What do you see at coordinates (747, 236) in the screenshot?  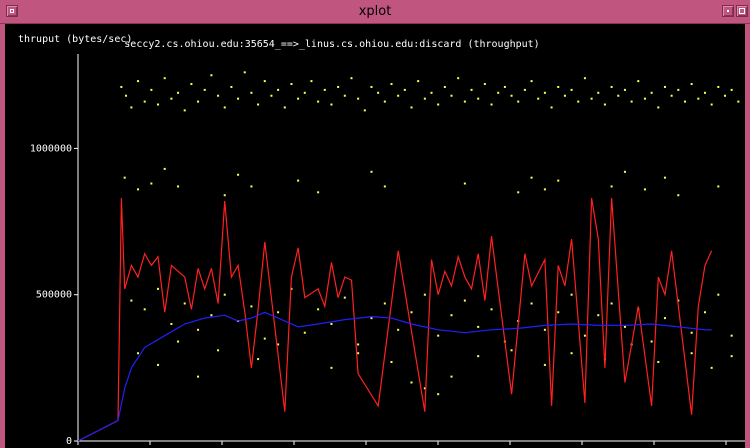 I see `window-border-right` at bounding box center [747, 236].